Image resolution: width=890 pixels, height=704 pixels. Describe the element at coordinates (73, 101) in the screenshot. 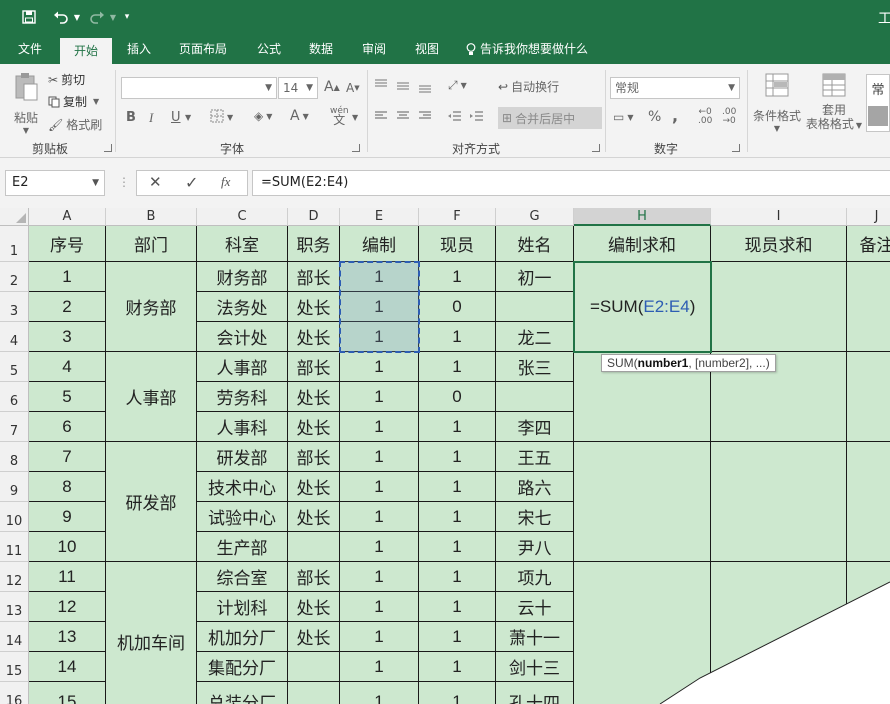

I see `copy-button: 复制 ▼` at that location.